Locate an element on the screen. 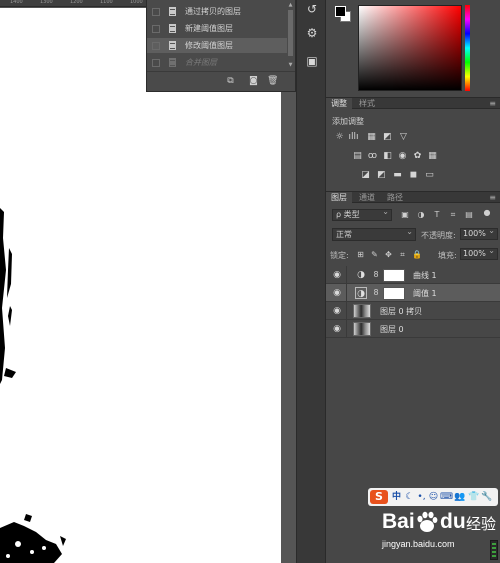  hue-slider is located at coordinates (467, 48).